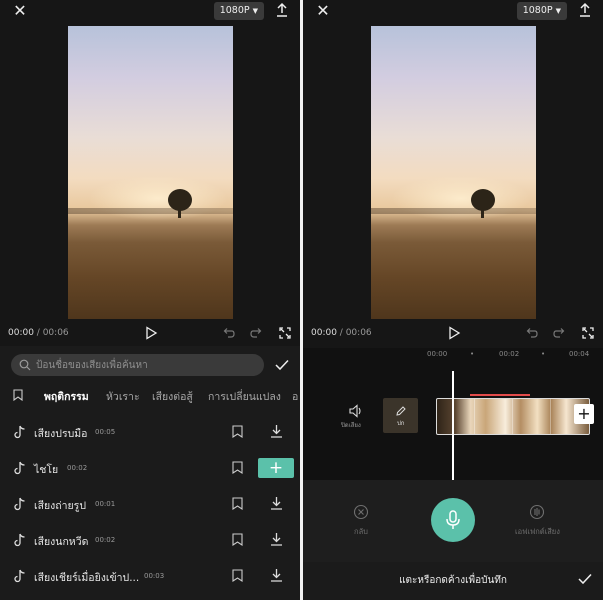 This screenshot has height=600, width=603. I want to click on record-hint: แตะหรือกดค้างเพื่อบันทึก, so click(453, 580).